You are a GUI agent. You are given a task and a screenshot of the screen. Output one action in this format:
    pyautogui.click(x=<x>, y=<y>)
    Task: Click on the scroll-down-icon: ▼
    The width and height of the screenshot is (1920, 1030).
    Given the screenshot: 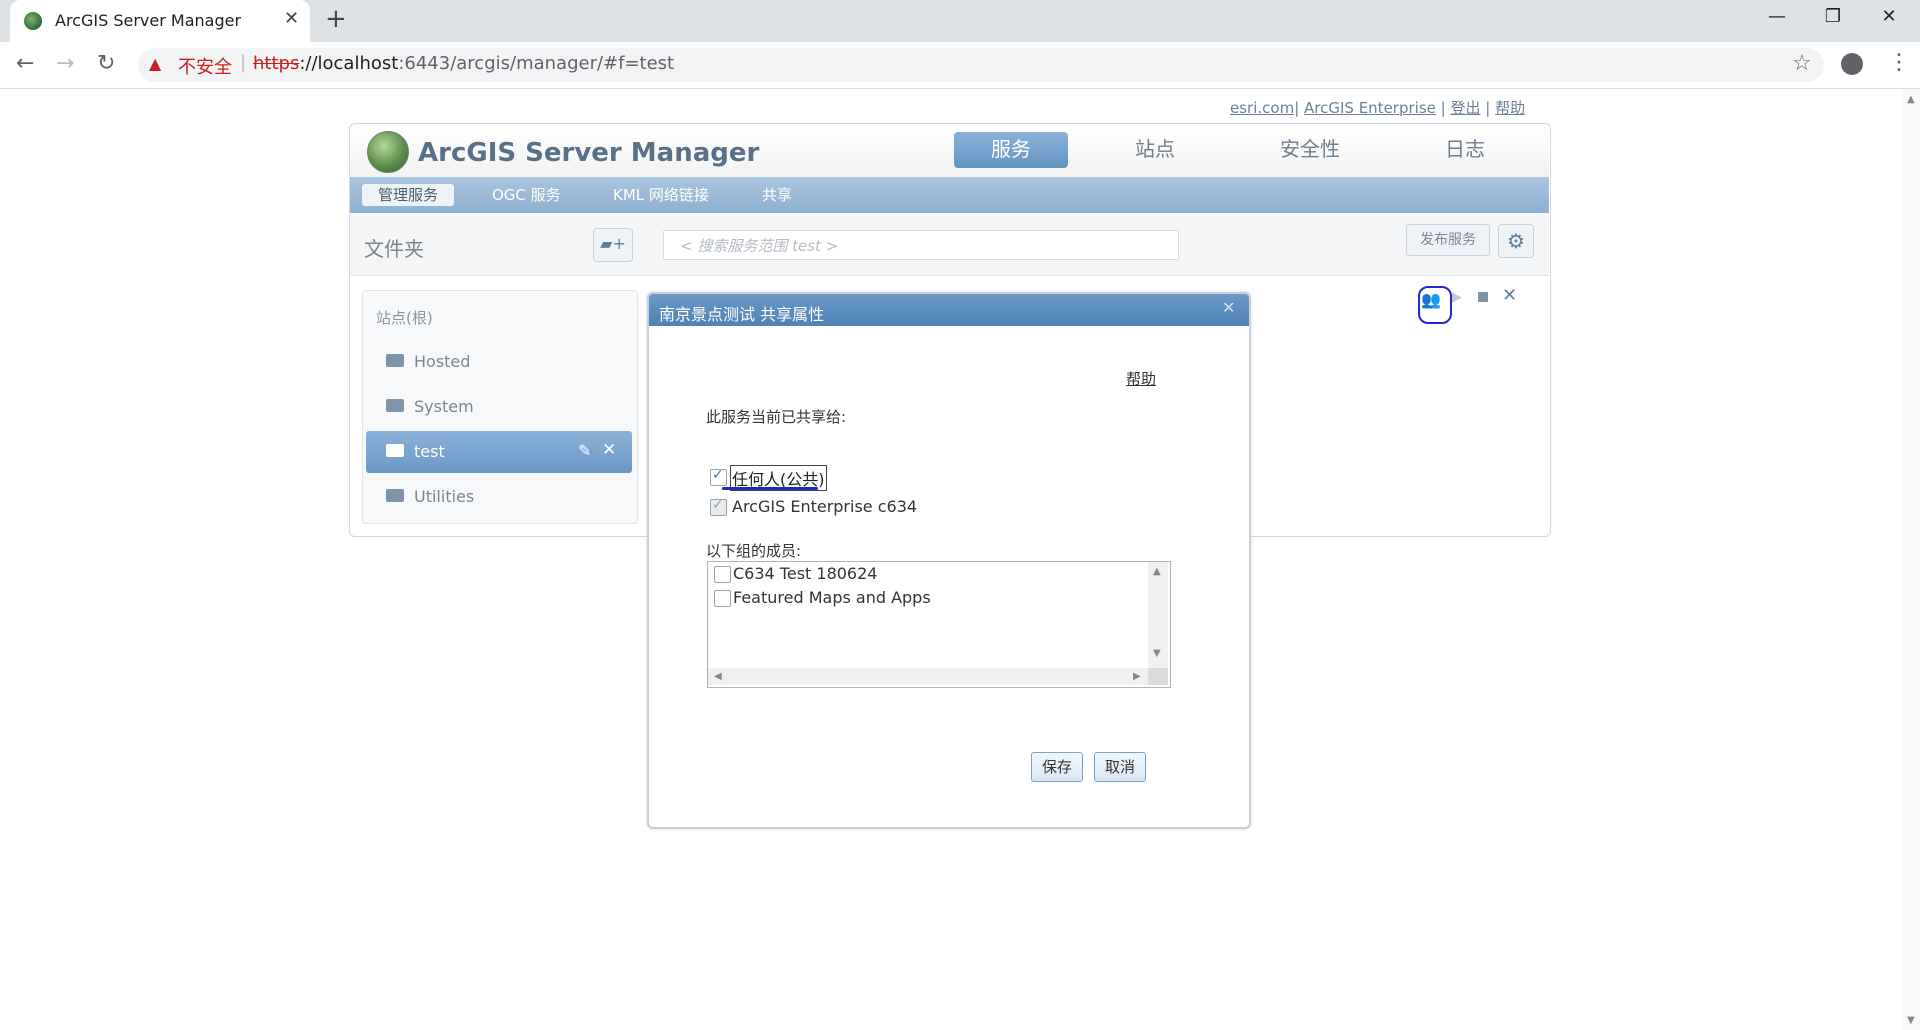 What is the action you would take?
    pyautogui.click(x=1157, y=653)
    